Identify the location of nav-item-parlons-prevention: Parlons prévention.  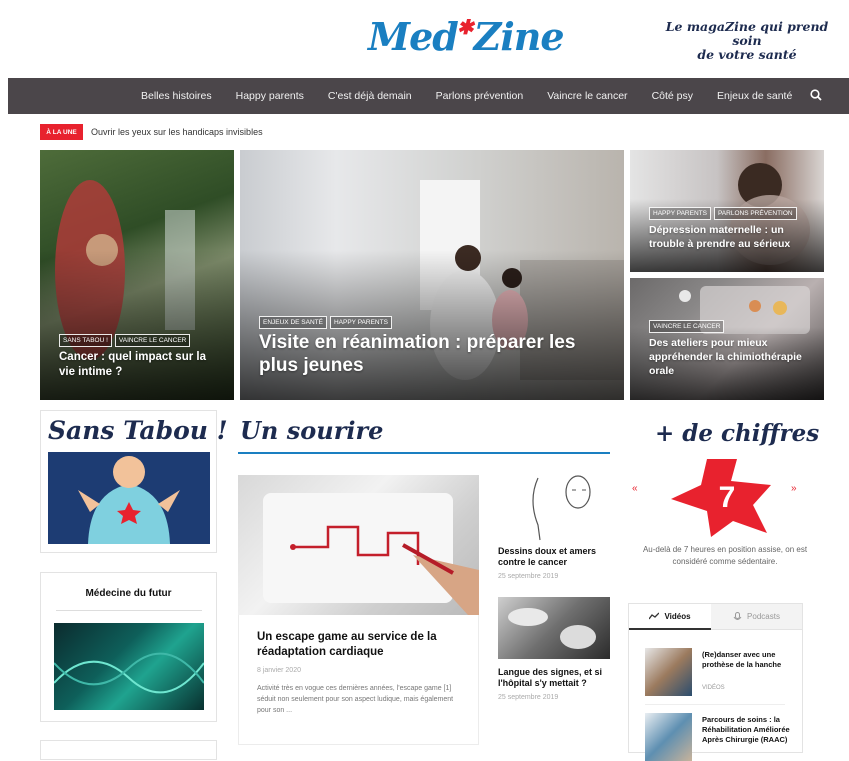
(480, 96).